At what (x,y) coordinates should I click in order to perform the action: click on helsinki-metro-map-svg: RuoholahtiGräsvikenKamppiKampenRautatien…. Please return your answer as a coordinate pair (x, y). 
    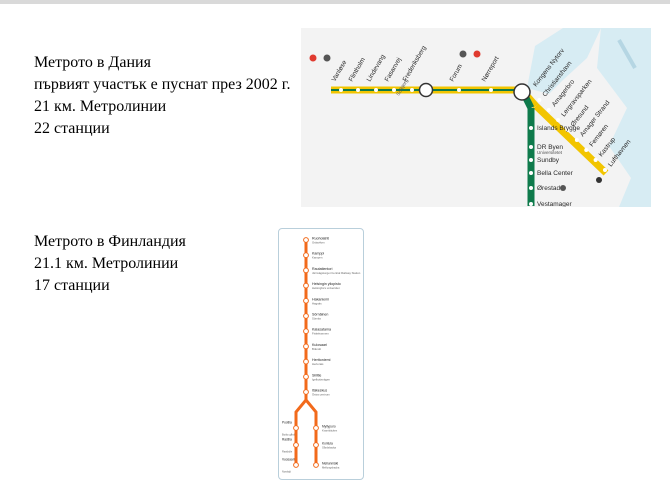
    Looking at the image, I should click on (321, 355).